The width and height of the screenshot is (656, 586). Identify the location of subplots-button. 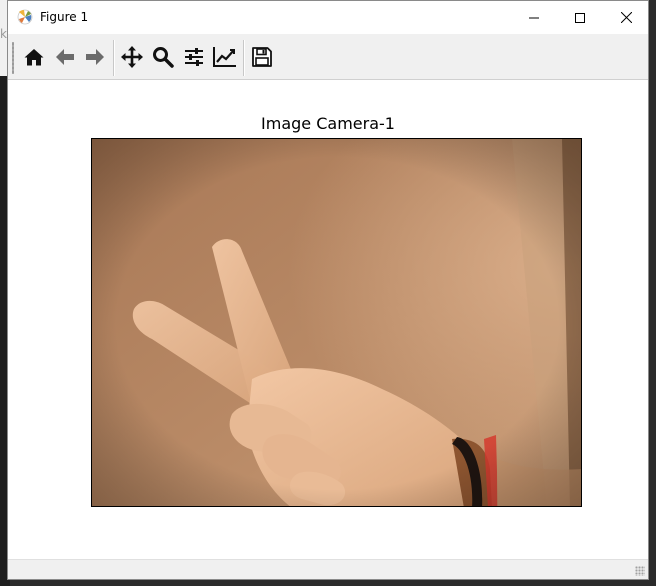
(194, 57).